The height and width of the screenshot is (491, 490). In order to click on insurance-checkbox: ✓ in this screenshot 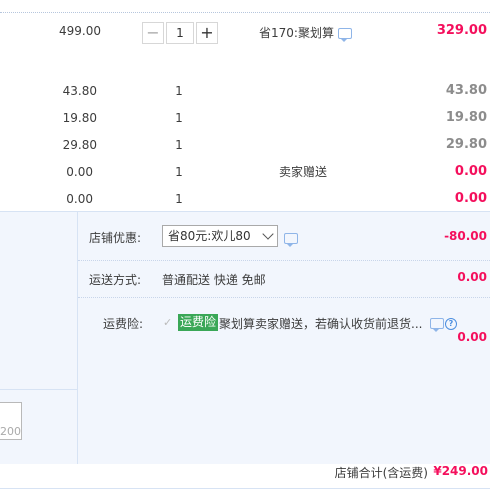, I will do `click(168, 322)`.